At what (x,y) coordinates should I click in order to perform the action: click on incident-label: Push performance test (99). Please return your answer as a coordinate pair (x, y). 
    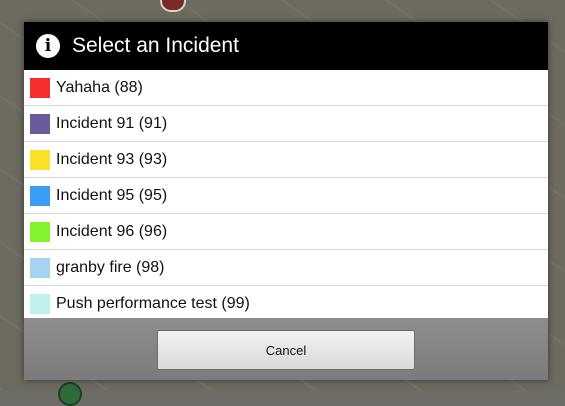
    Looking at the image, I should click on (153, 303).